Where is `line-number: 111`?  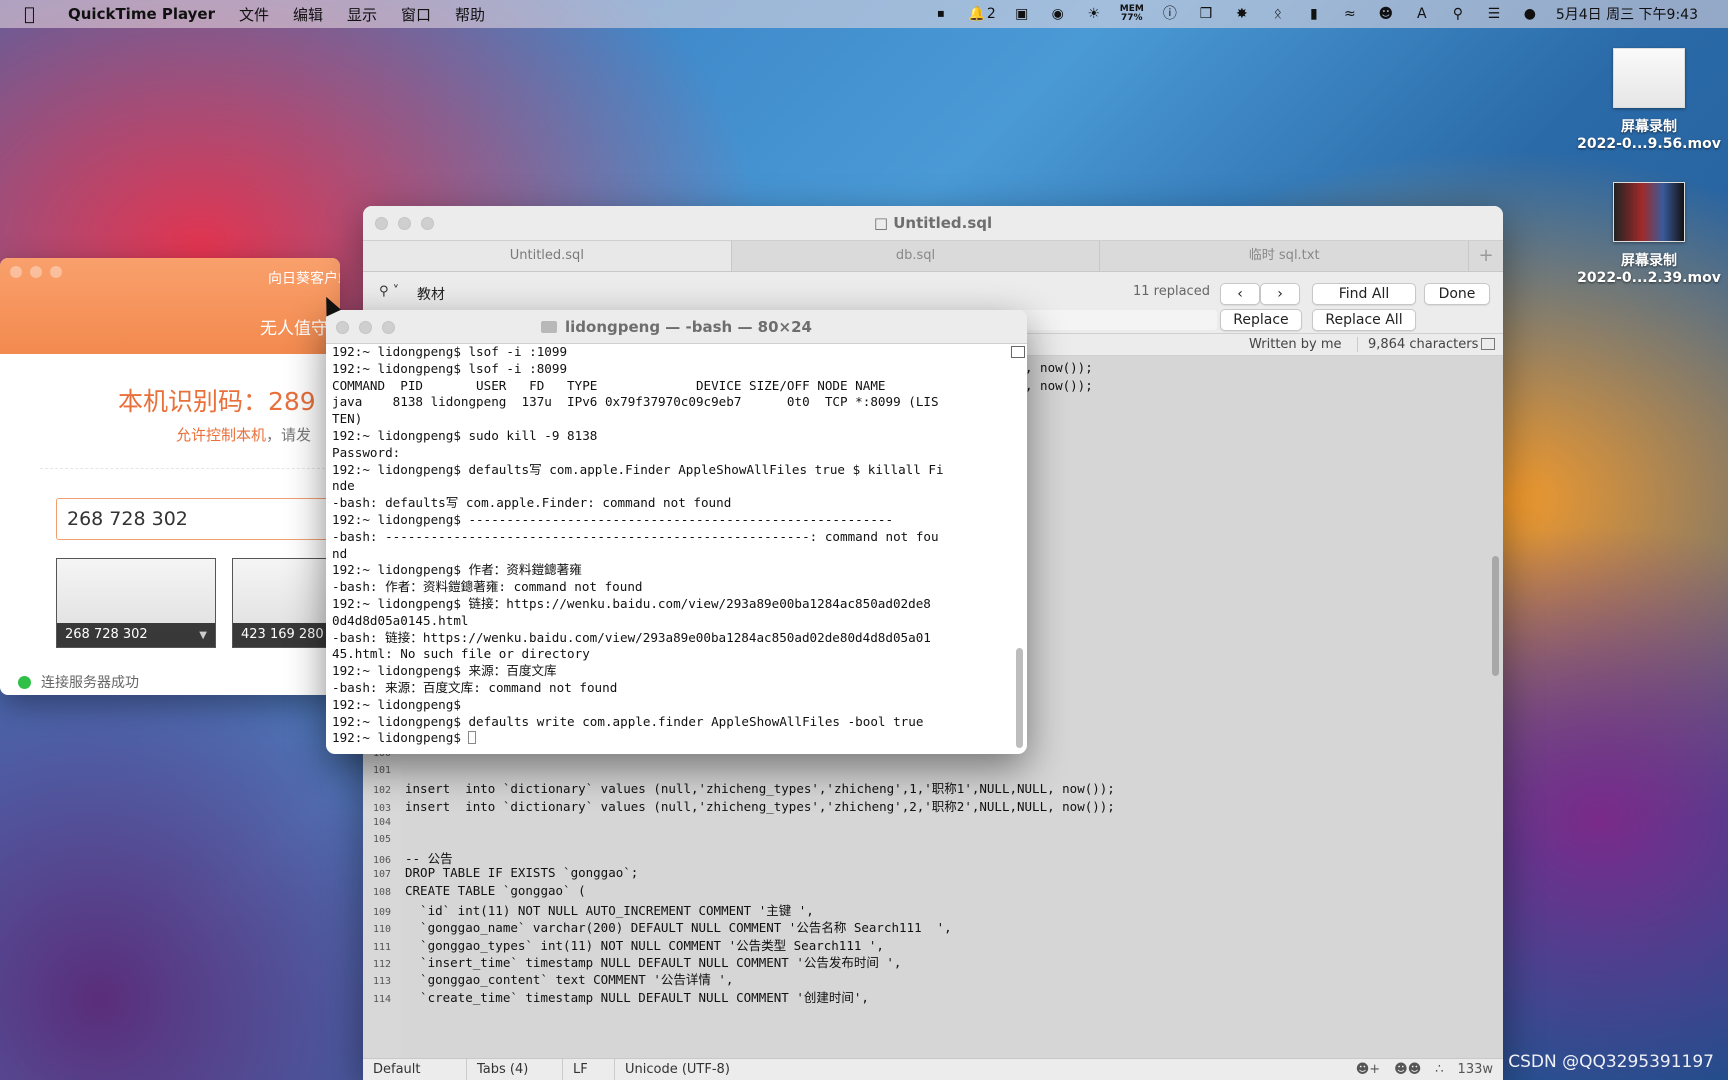 line-number: 111 is located at coordinates (381, 947).